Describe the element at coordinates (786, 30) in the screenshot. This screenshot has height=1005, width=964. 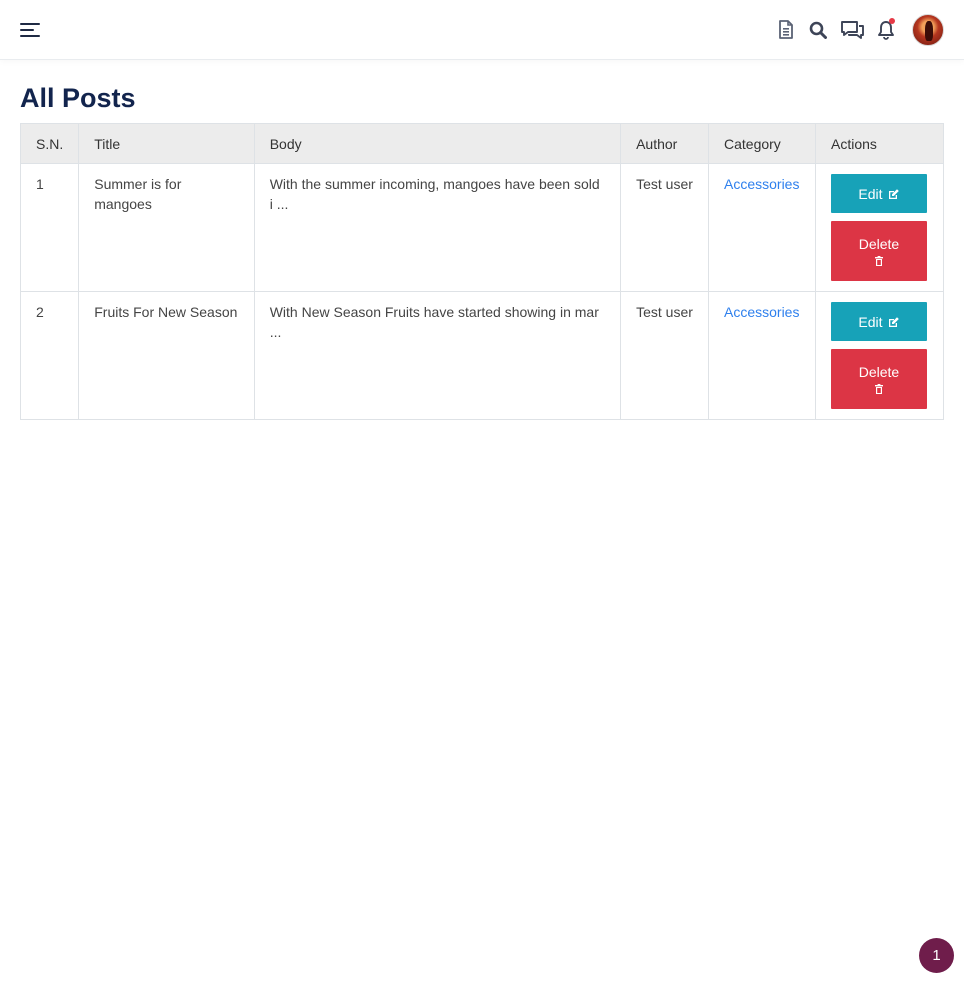
I see `document-icon` at that location.